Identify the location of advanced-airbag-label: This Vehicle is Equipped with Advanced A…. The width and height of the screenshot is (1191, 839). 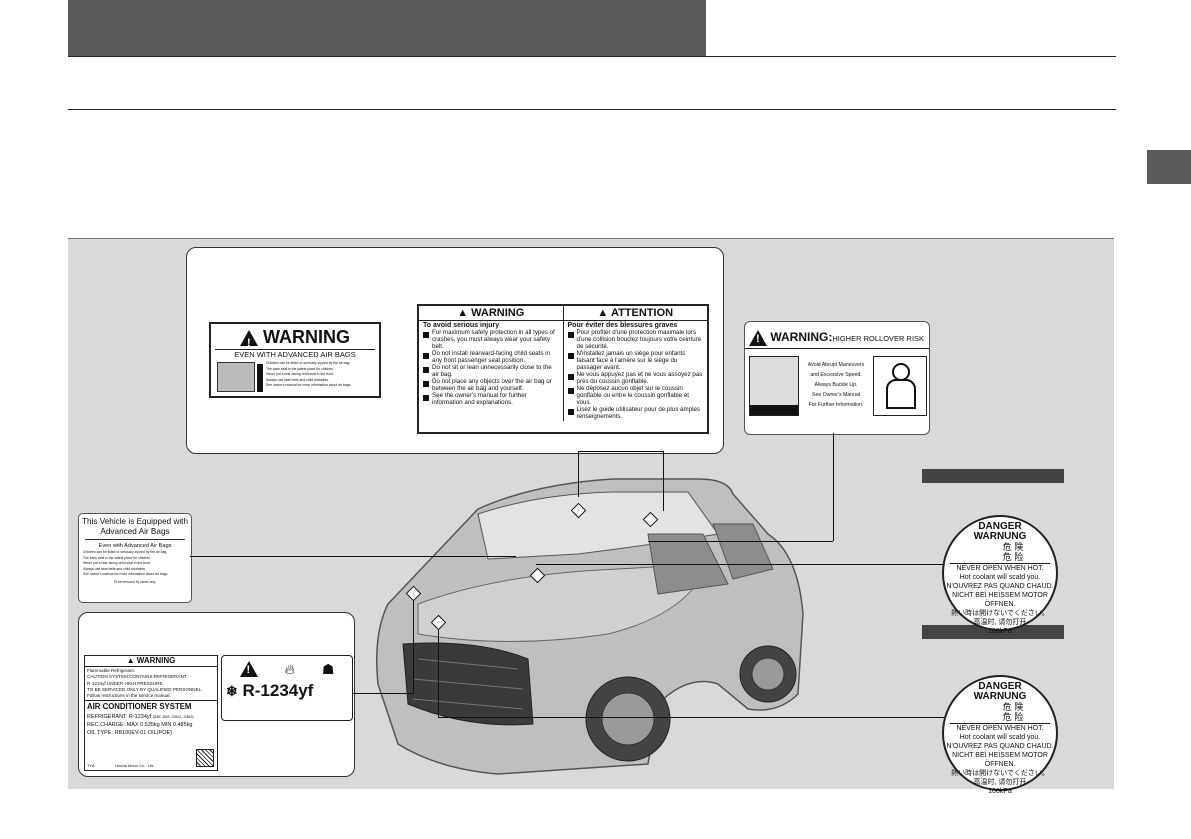
(135, 558).